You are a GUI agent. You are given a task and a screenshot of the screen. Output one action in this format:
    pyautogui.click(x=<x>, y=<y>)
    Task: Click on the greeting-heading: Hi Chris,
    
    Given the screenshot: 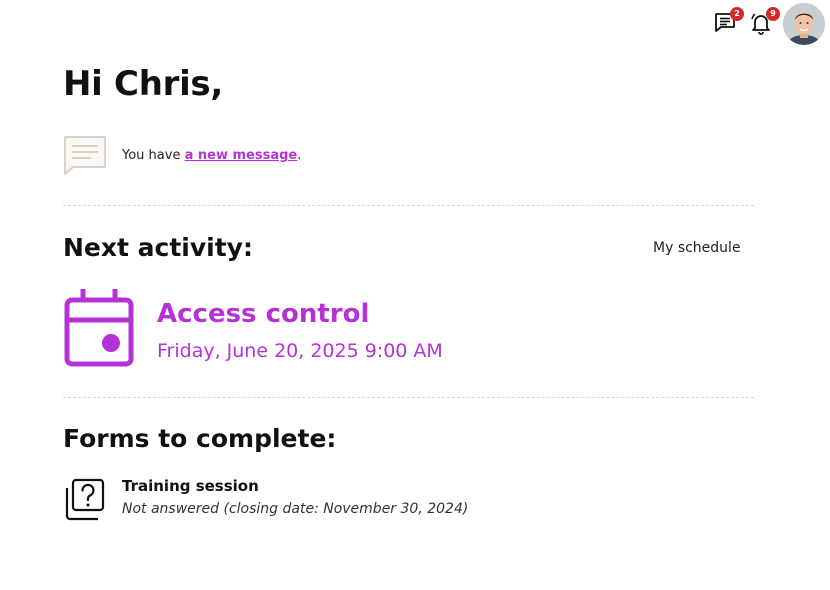 What is the action you would take?
    pyautogui.click(x=143, y=84)
    